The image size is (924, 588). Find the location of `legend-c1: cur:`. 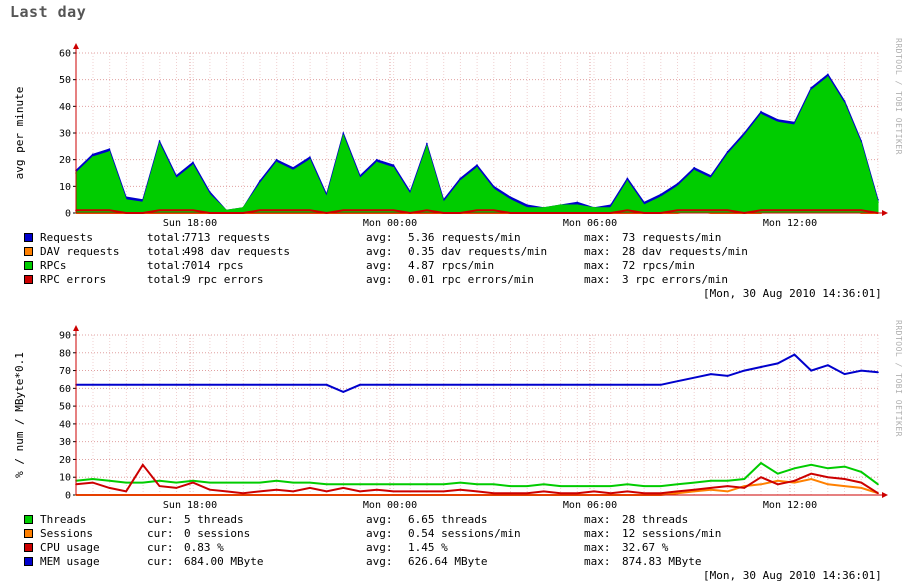

legend-c1: cur: is located at coordinates (160, 519).